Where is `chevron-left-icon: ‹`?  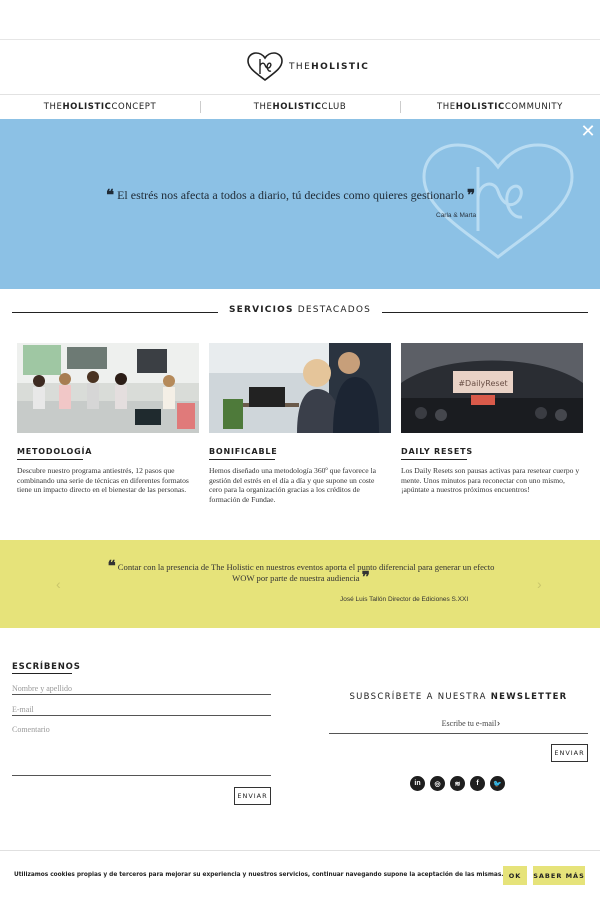
chevron-left-icon: ‹ is located at coordinates (58, 584).